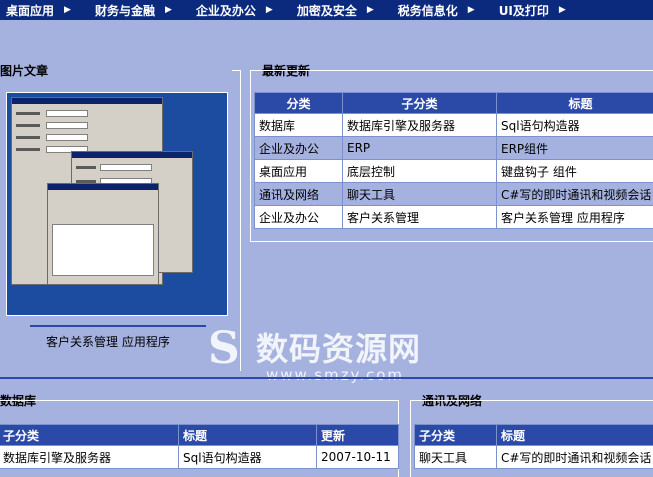 Image resolution: width=653 pixels, height=477 pixels. I want to click on table-header-row: 子分类 标题 更新, so click(199, 435).